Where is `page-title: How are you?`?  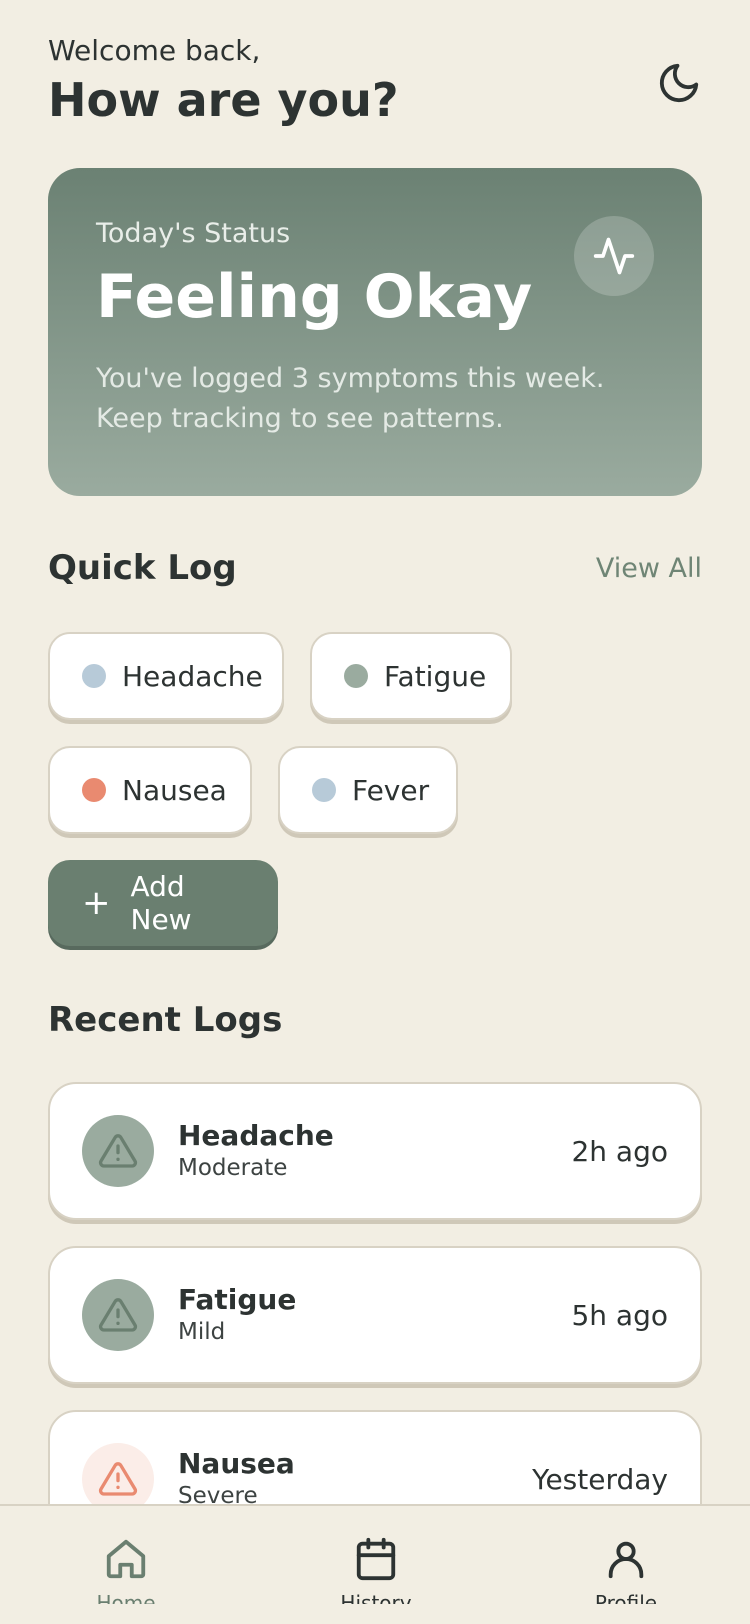
page-title: How are you? is located at coordinates (223, 100).